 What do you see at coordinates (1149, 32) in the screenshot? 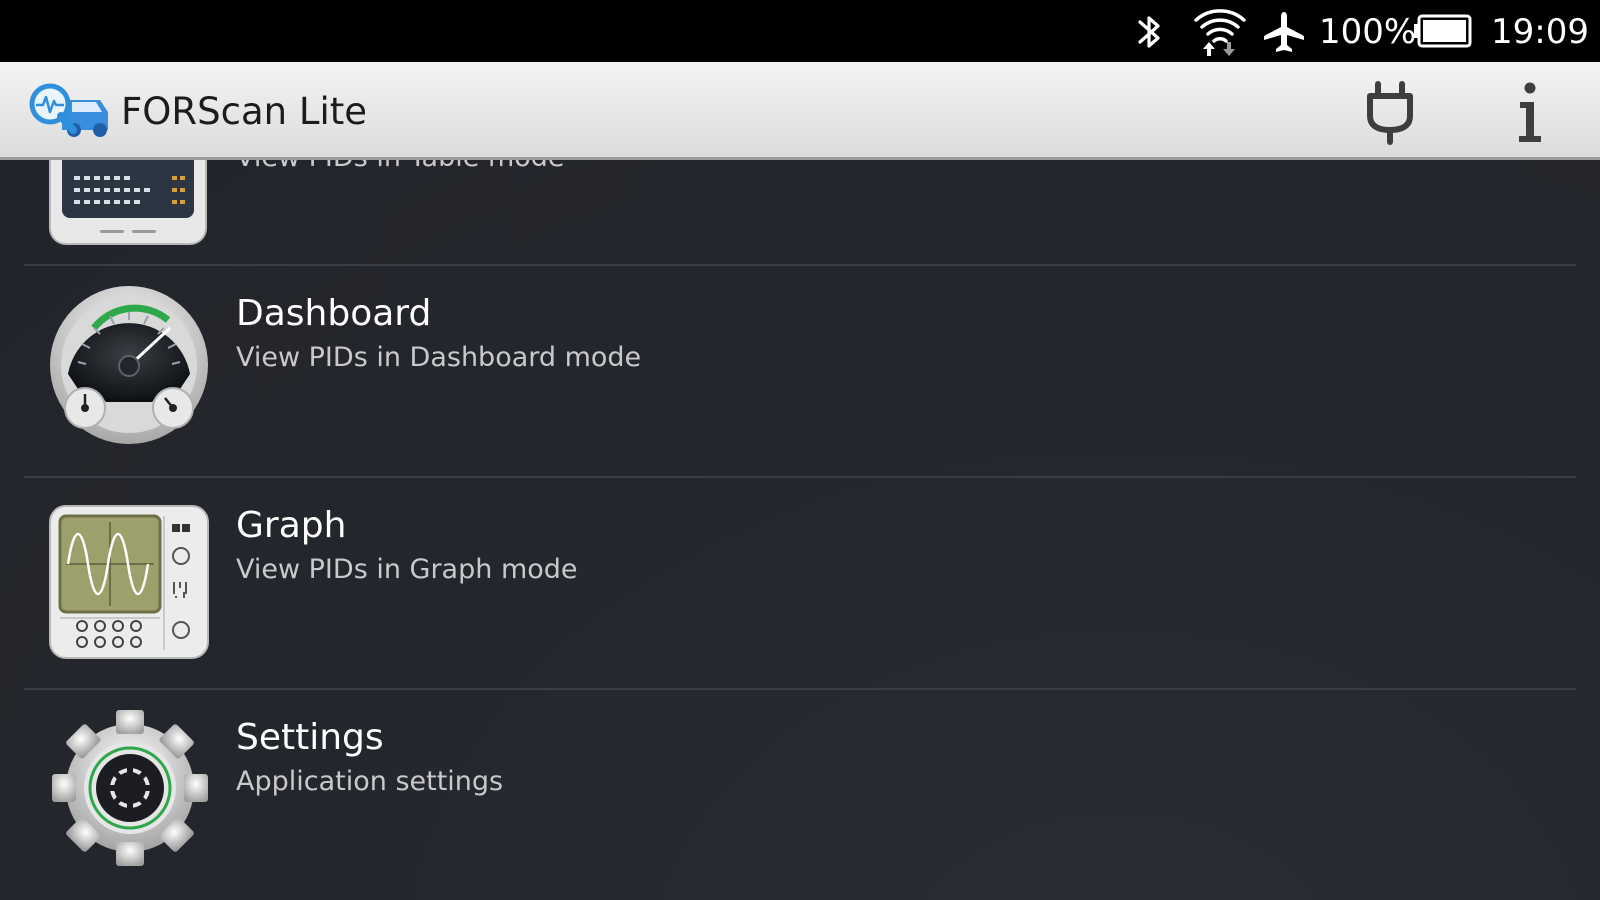
I see `bluetooth-icon` at bounding box center [1149, 32].